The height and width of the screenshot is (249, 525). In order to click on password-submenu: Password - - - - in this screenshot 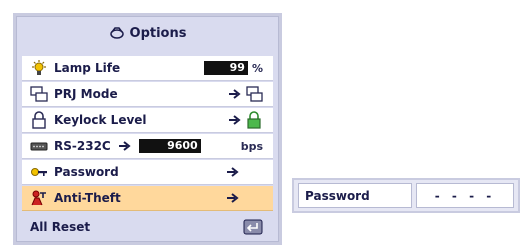, I will do `click(406, 195)`.